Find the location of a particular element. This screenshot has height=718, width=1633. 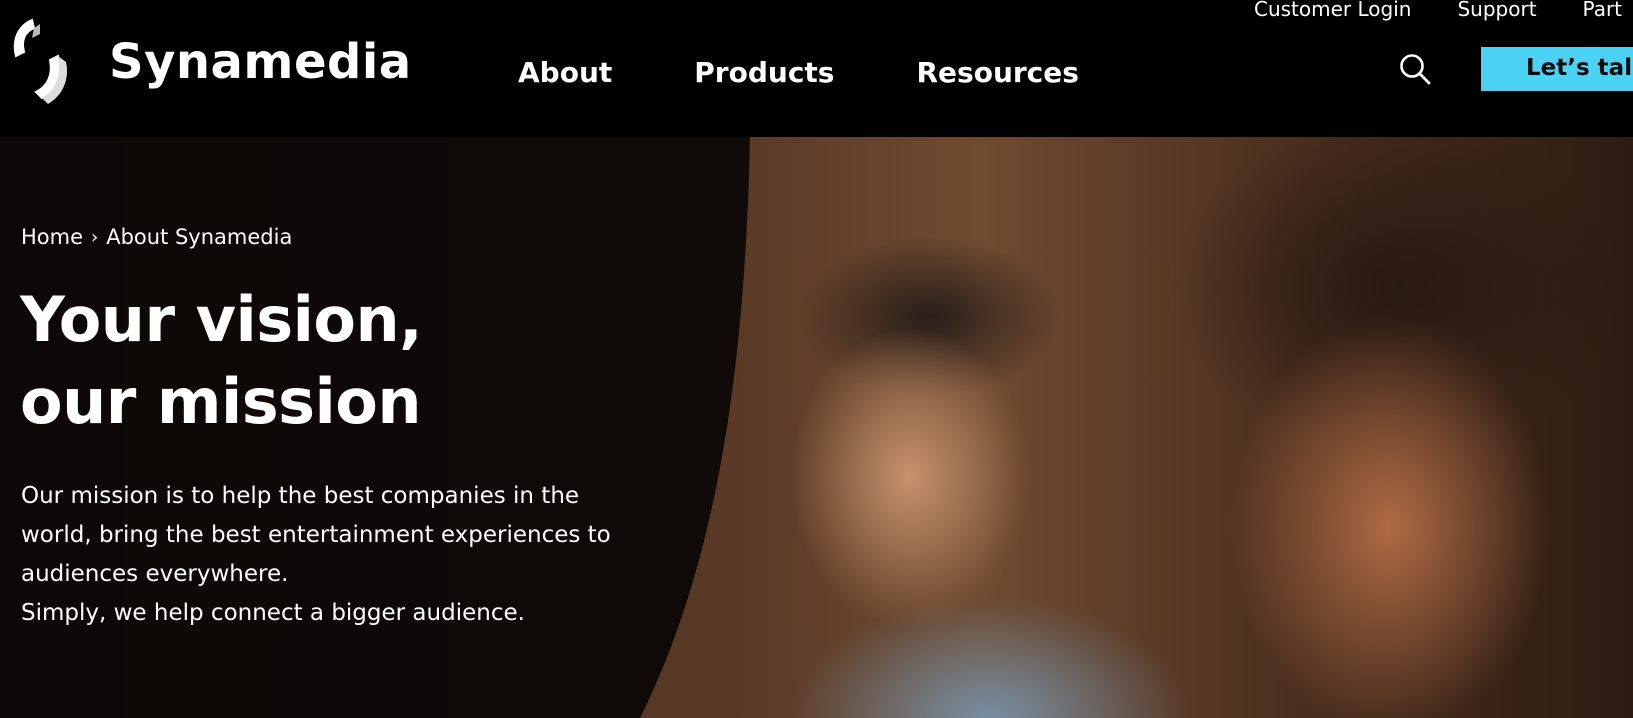

nav-item-about: About is located at coordinates (565, 72).